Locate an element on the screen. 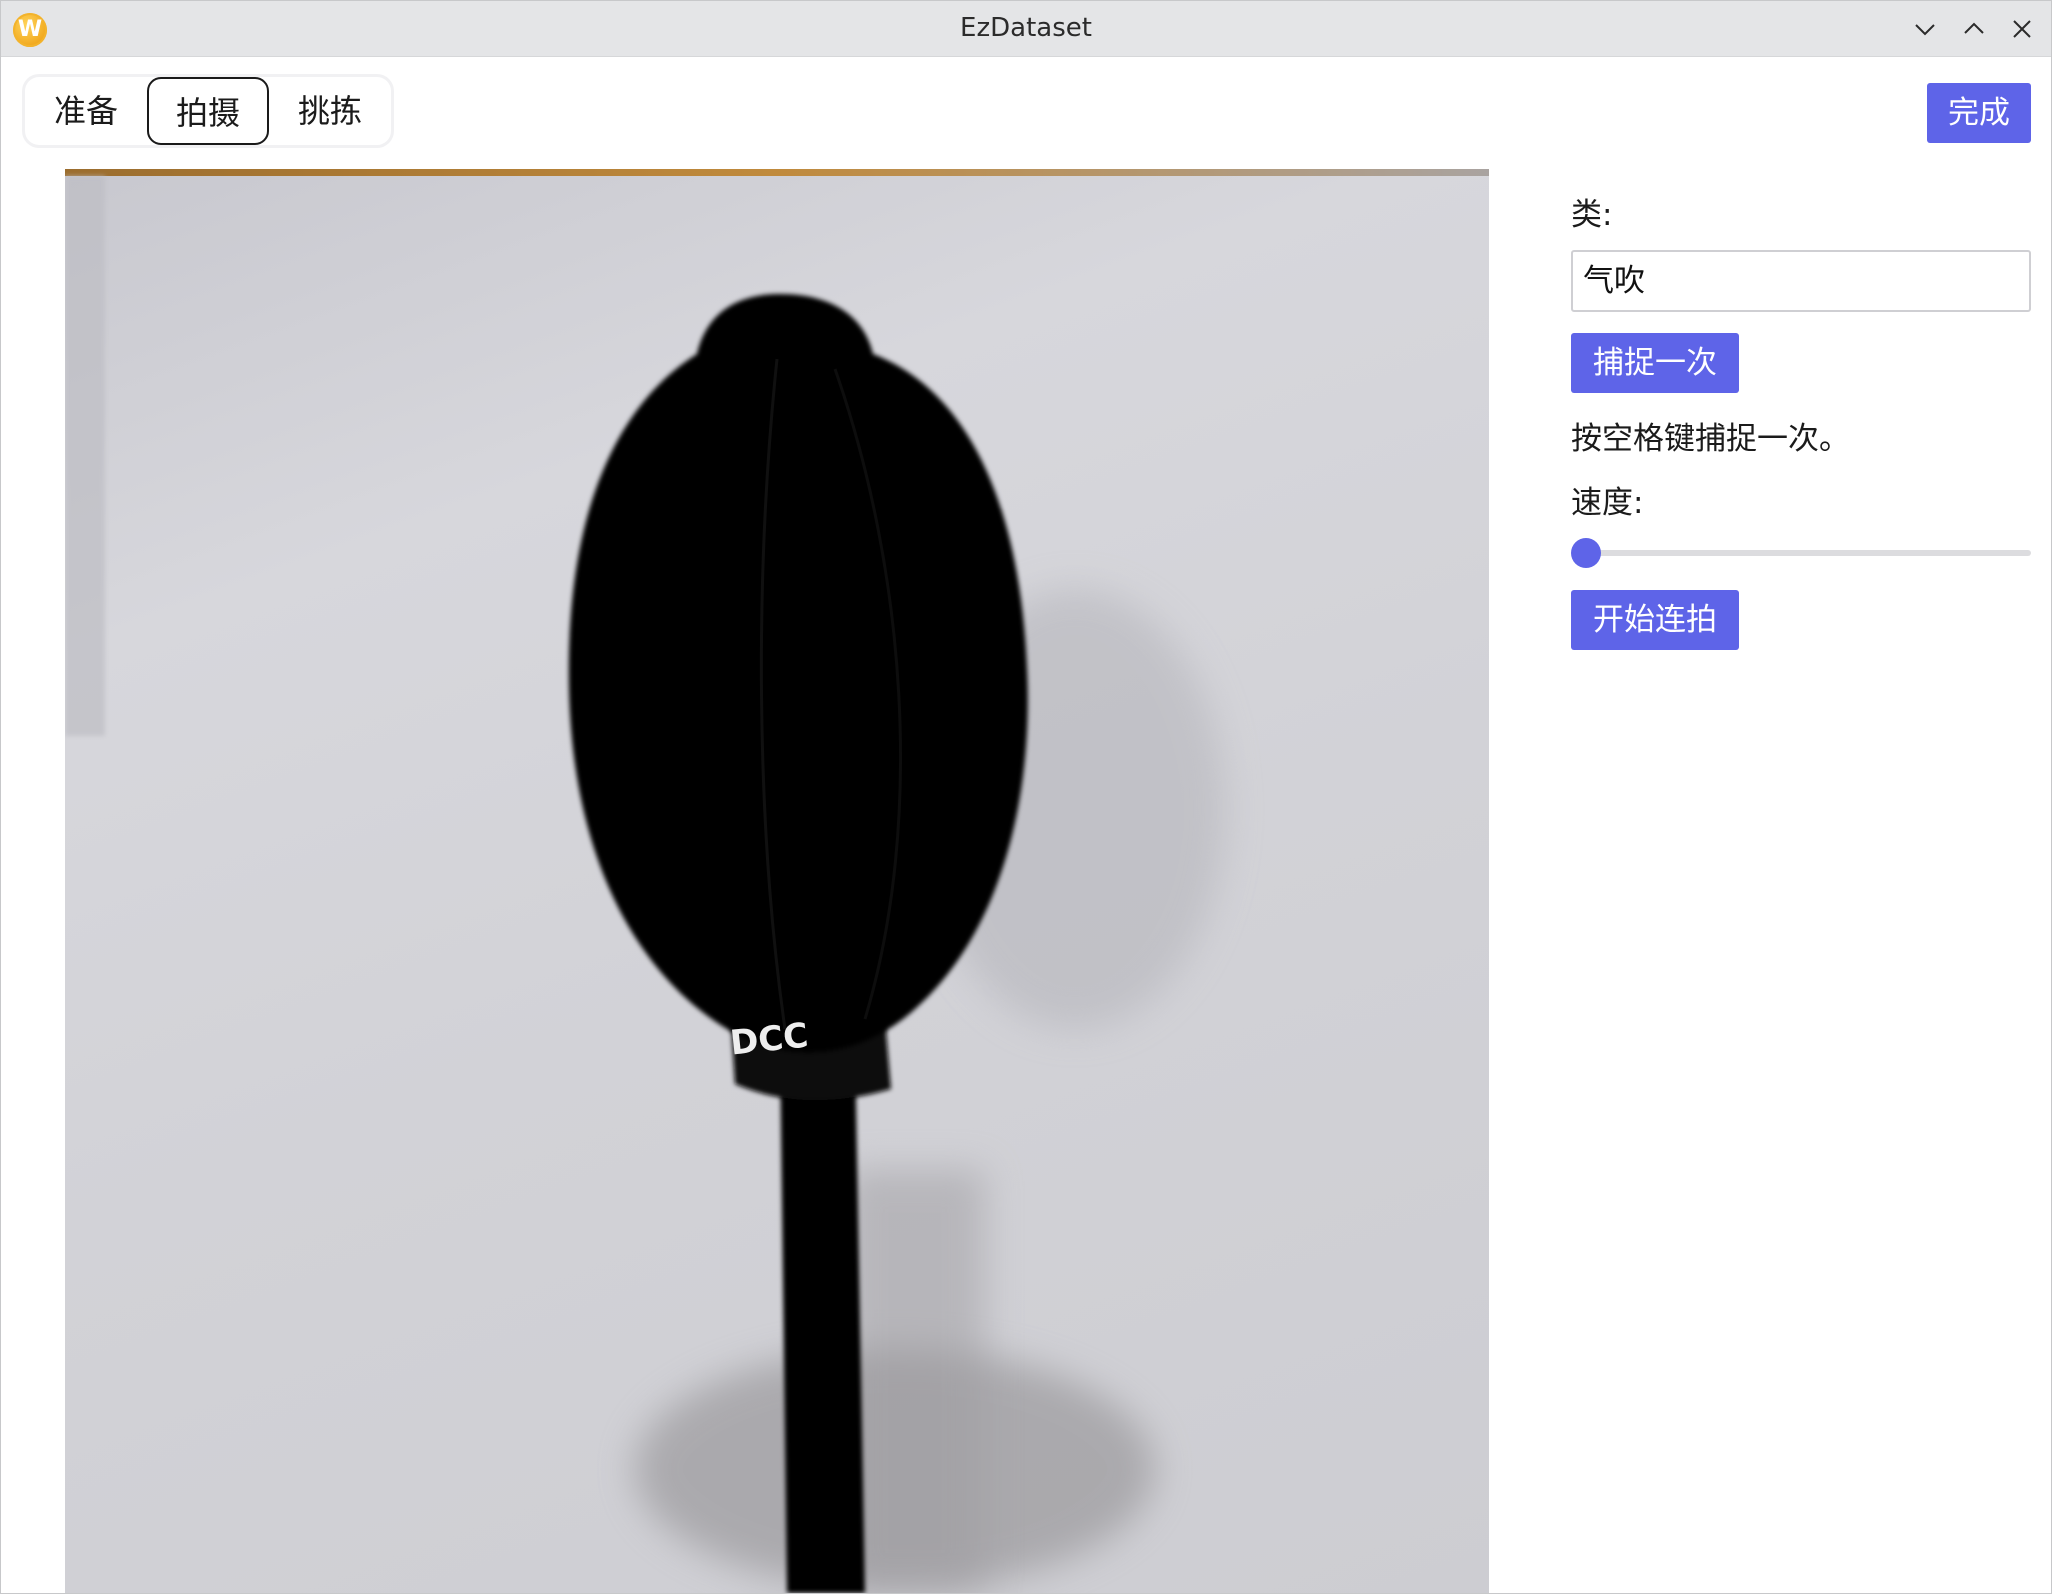 This screenshot has width=2052, height=1594. start-burst-button: 开始连拍 is located at coordinates (1655, 620).